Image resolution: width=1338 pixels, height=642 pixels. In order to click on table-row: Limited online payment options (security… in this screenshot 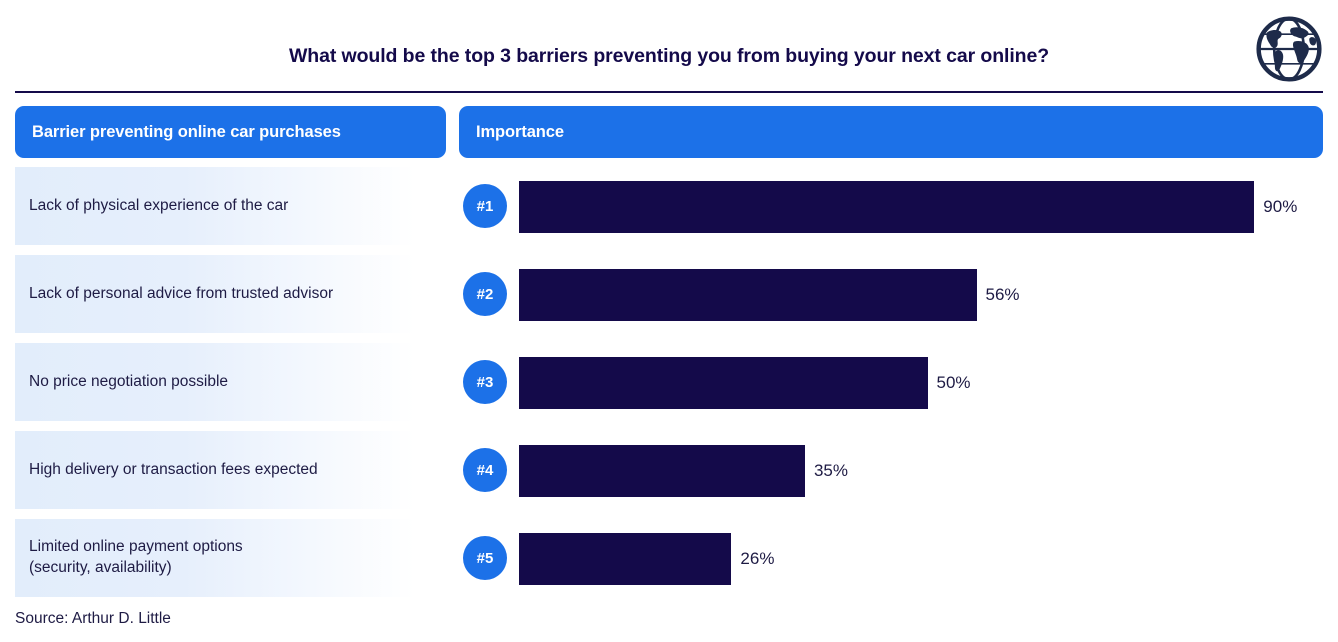, I will do `click(669, 563)`.